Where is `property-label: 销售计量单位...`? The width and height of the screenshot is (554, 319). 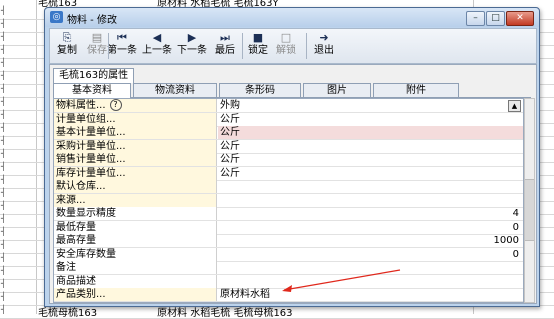
property-label: 销售计量单位... is located at coordinates (135, 159).